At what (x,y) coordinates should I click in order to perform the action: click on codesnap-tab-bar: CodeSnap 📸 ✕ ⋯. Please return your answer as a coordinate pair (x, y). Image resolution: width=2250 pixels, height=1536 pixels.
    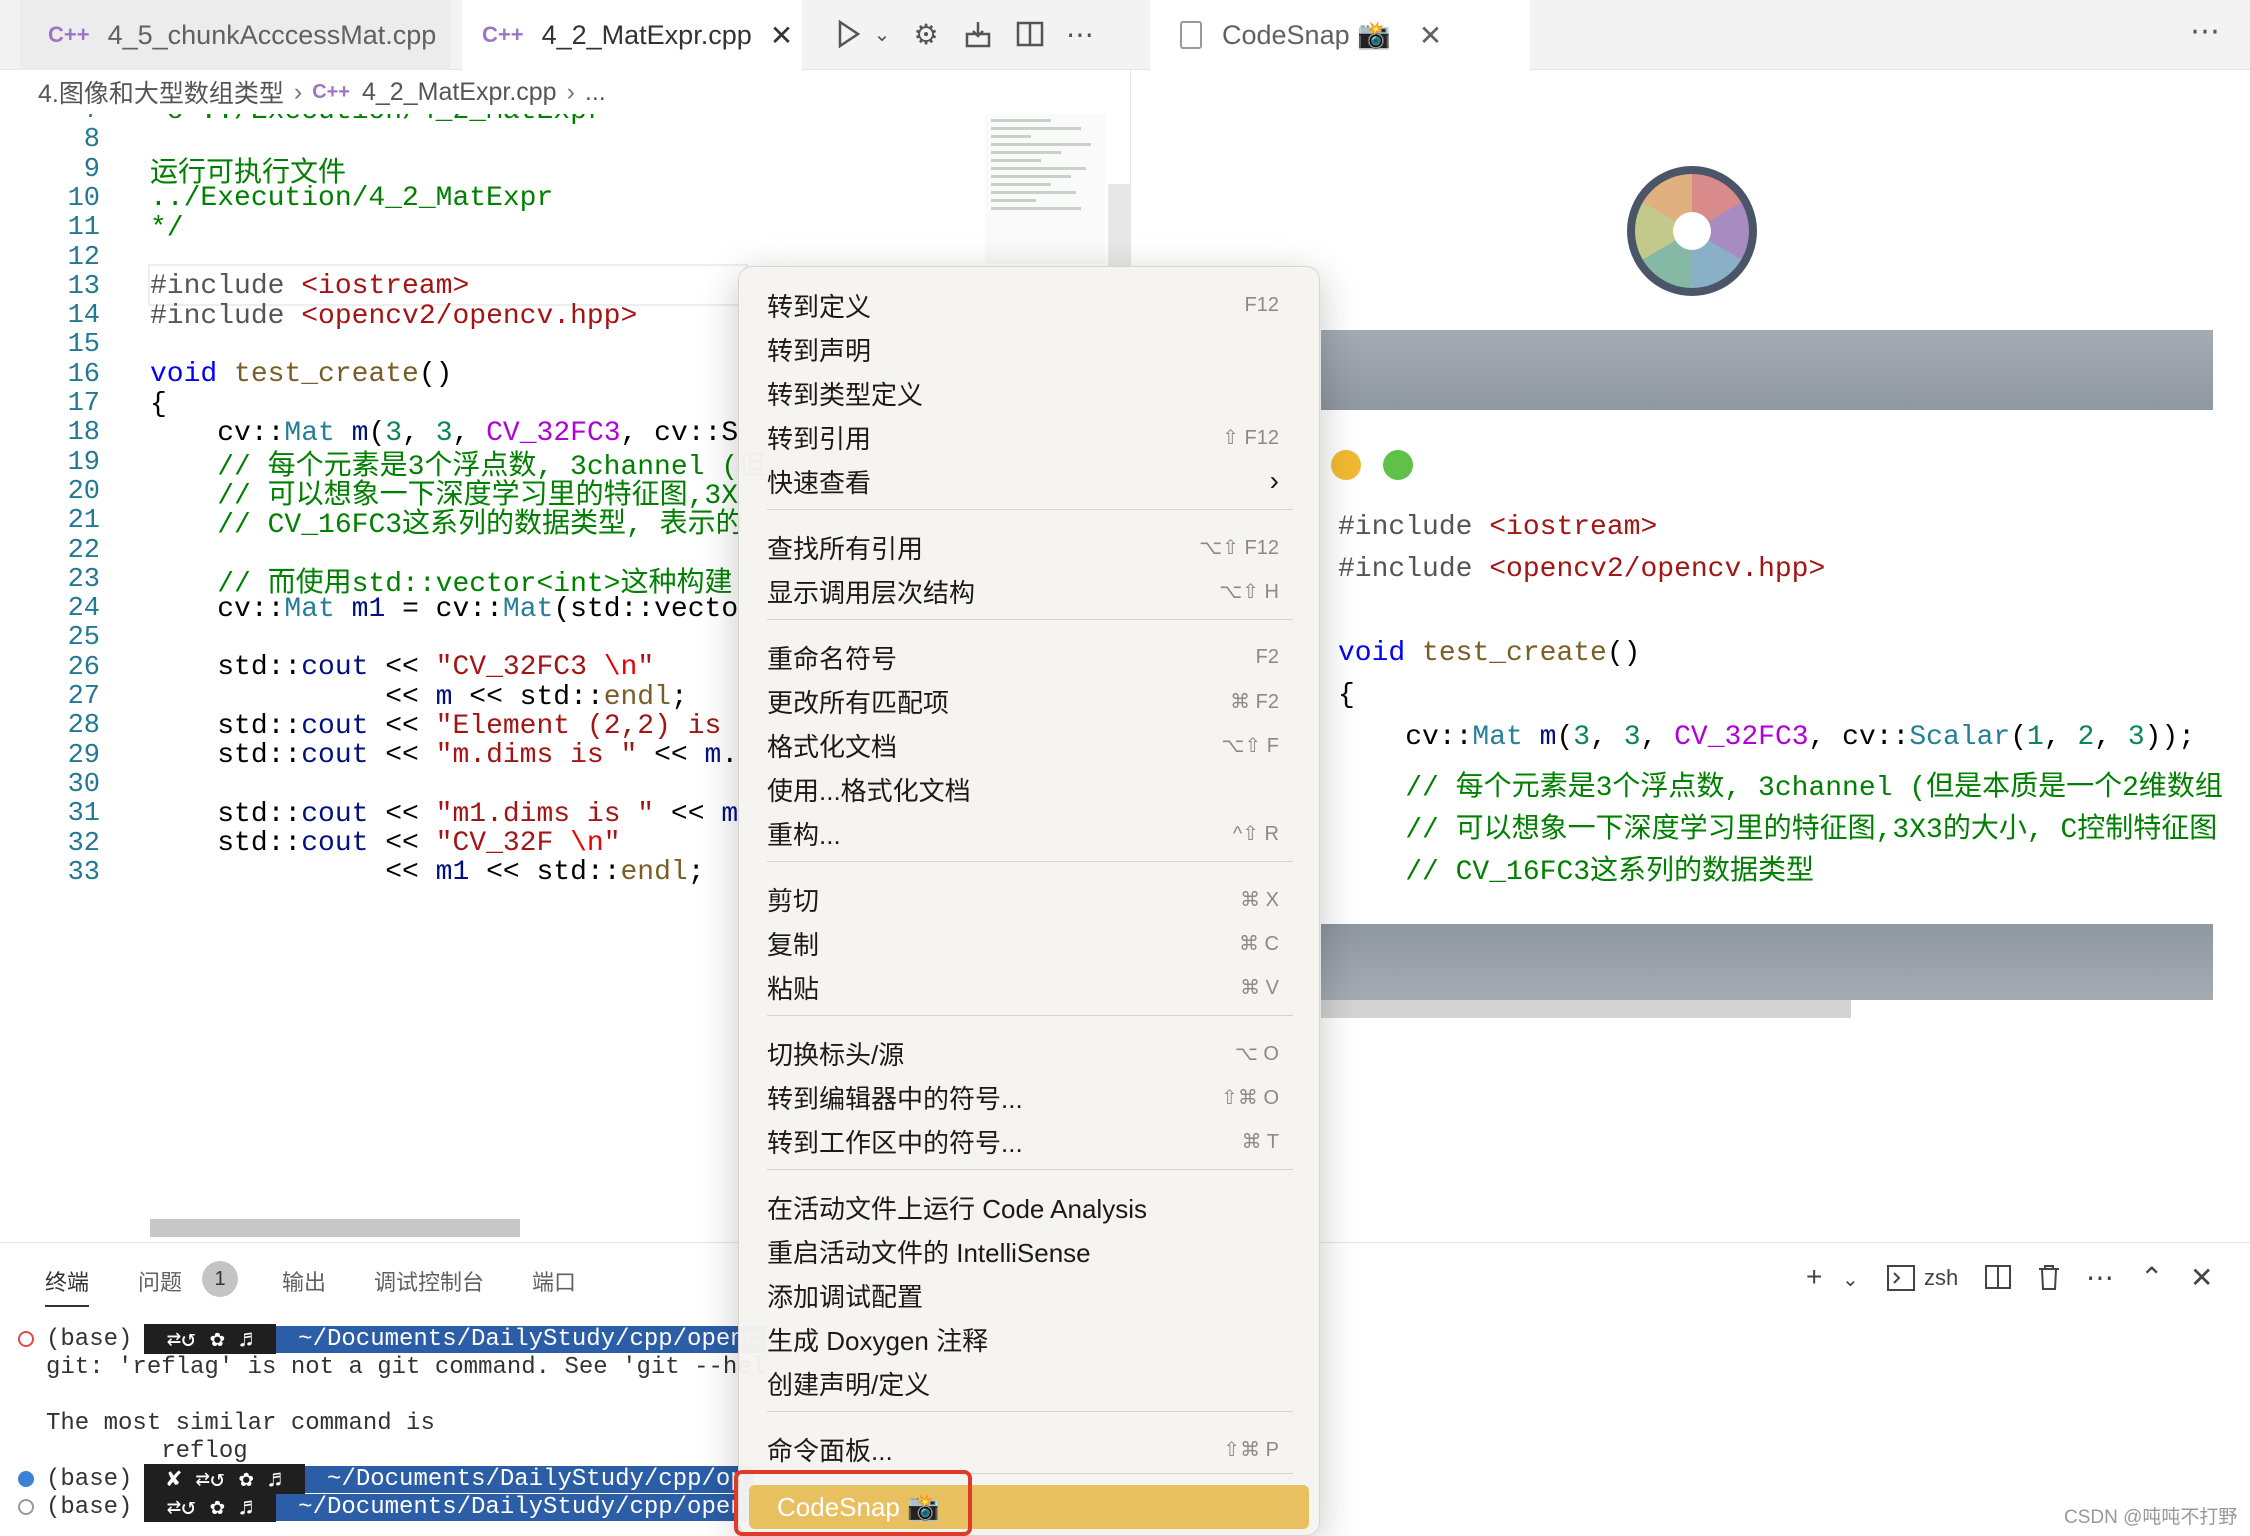
    Looking at the image, I should click on (1690, 35).